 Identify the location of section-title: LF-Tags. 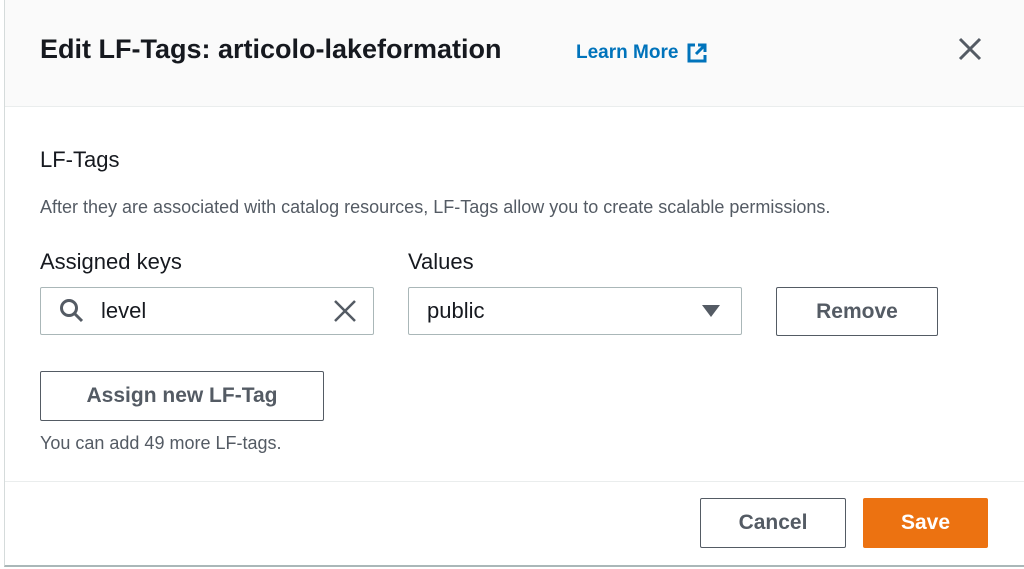
(80, 159).